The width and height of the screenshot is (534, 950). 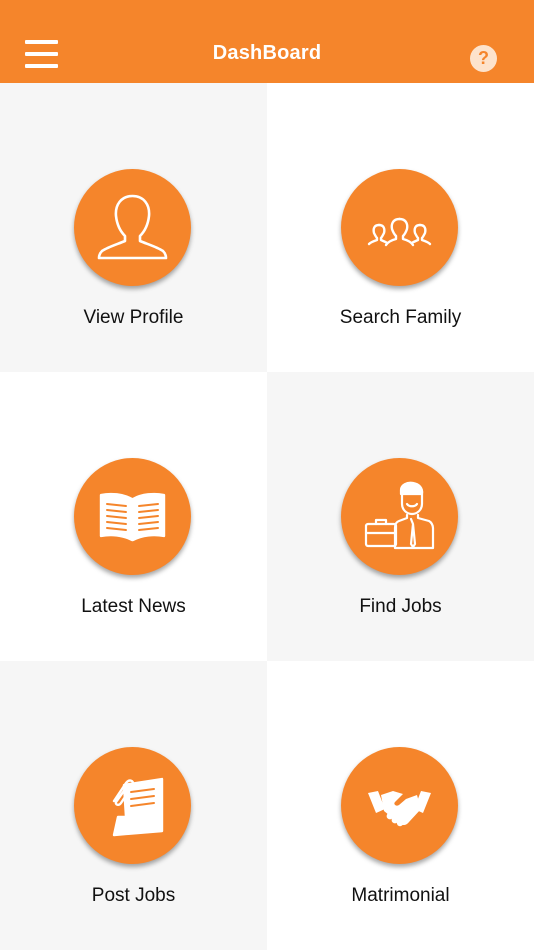 I want to click on group-people-icon, so click(x=399, y=227).